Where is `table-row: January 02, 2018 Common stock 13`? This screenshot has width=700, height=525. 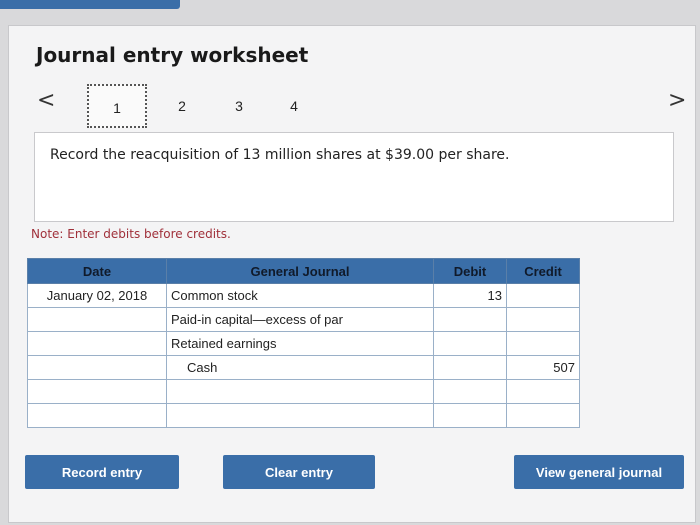
table-row: January 02, 2018 Common stock 13 is located at coordinates (303, 295).